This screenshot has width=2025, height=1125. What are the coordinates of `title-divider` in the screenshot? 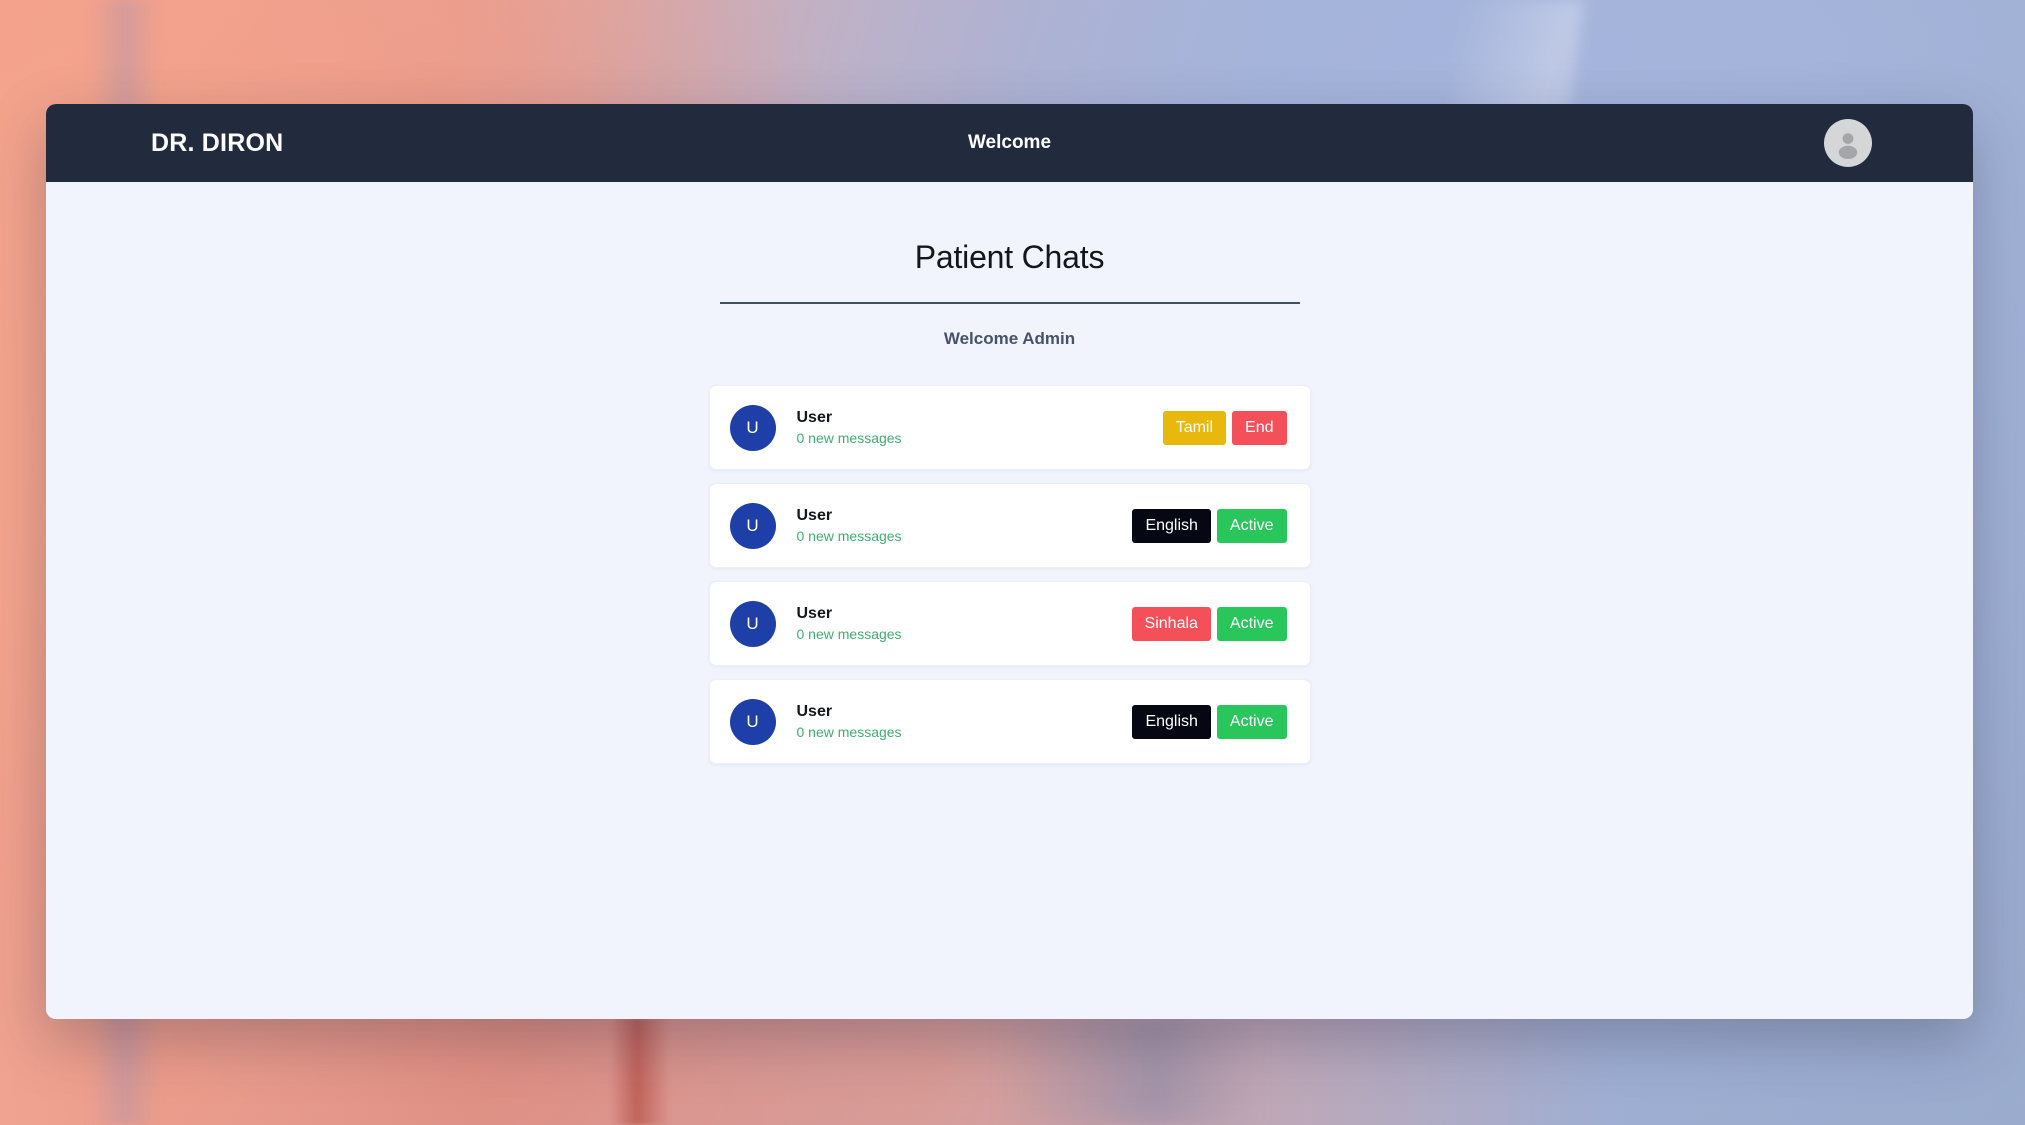 It's located at (1009, 303).